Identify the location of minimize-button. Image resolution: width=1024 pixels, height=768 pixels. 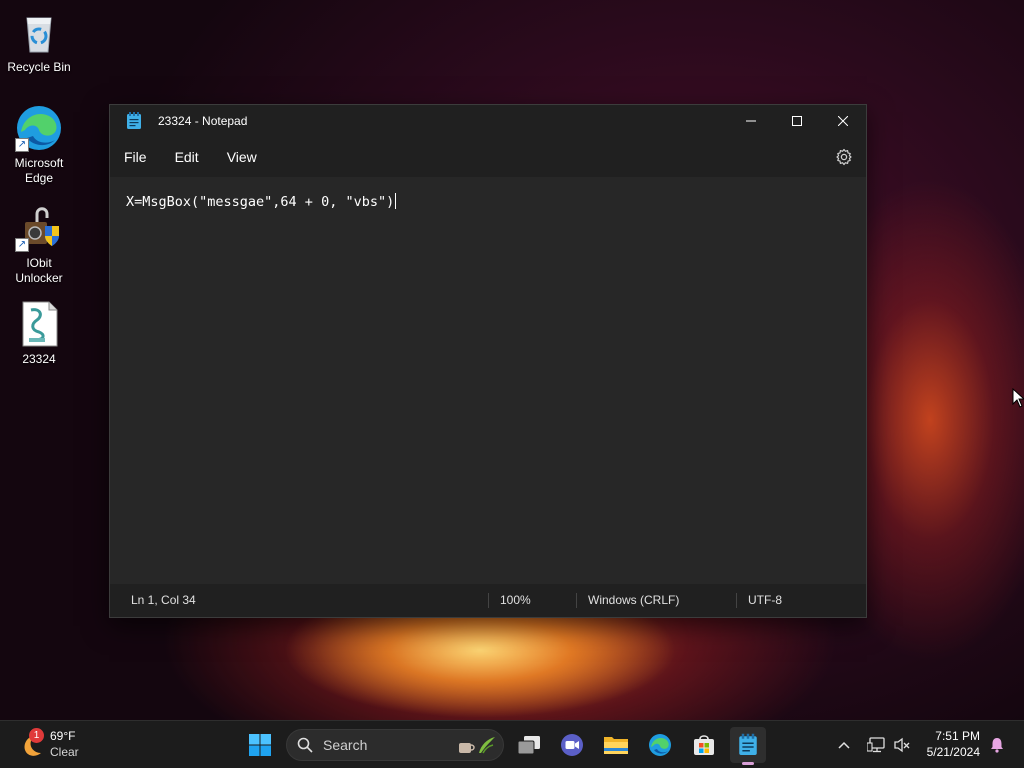
(751, 121).